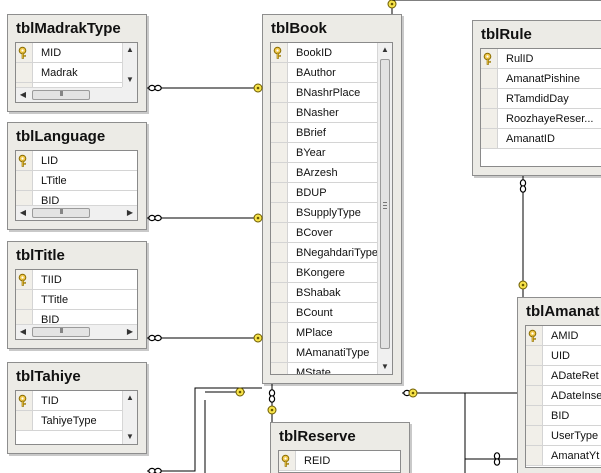 The image size is (601, 473). Describe the element at coordinates (453, 432) in the screenshot. I see `relationship-line` at that location.